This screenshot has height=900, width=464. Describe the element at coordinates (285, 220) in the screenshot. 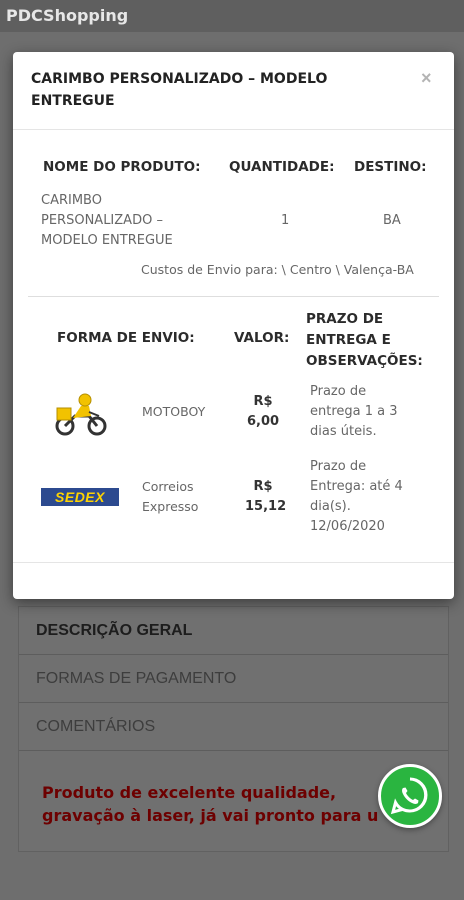

I see `quantity-cell: 1` at that location.